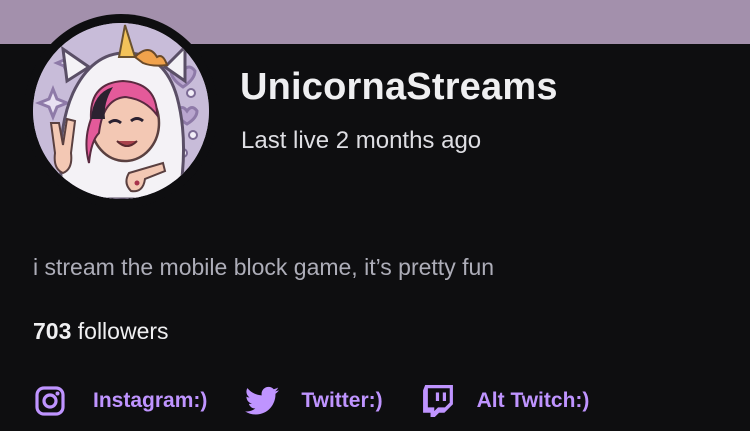  I want to click on avatar-illustration, so click(121, 111).